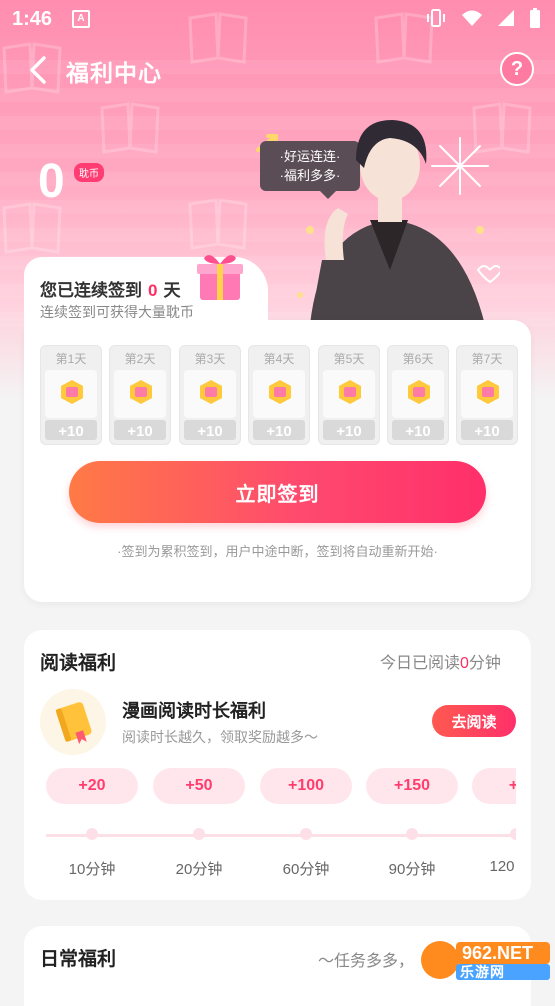 The width and height of the screenshot is (555, 1006). Describe the element at coordinates (78, 959) in the screenshot. I see `daily-title: 日常福利` at that location.